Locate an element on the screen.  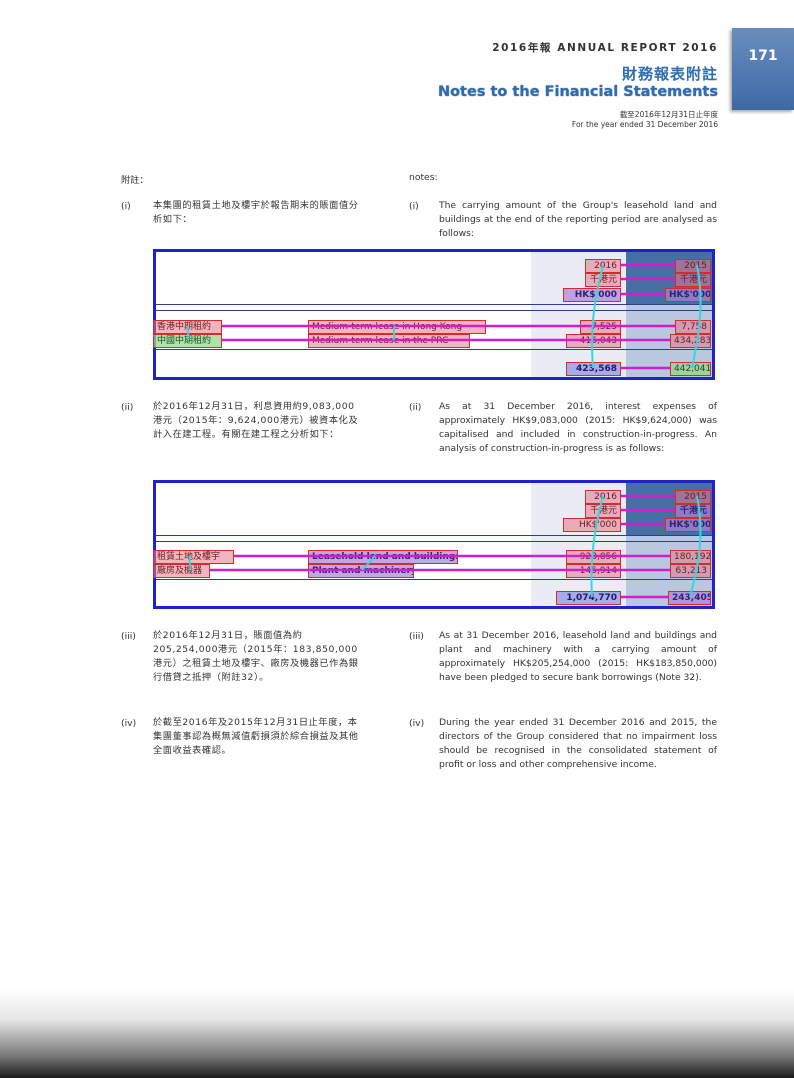
page-footer-shadow is located at coordinates (397, 1033).